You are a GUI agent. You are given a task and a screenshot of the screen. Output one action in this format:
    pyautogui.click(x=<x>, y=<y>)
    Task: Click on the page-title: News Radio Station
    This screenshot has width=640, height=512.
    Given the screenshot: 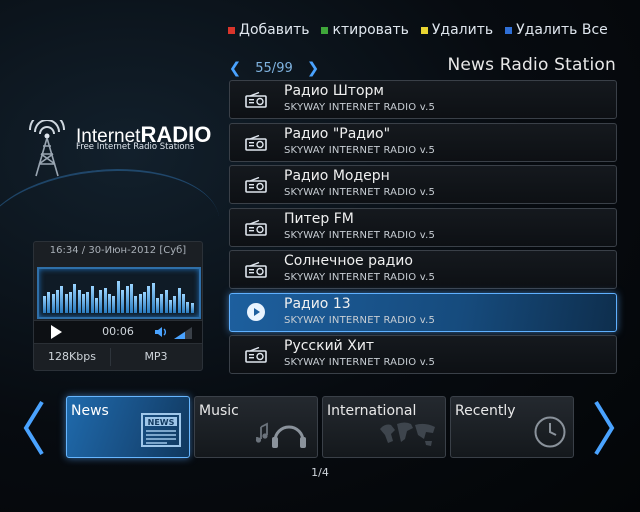 What is the action you would take?
    pyautogui.click(x=531, y=65)
    